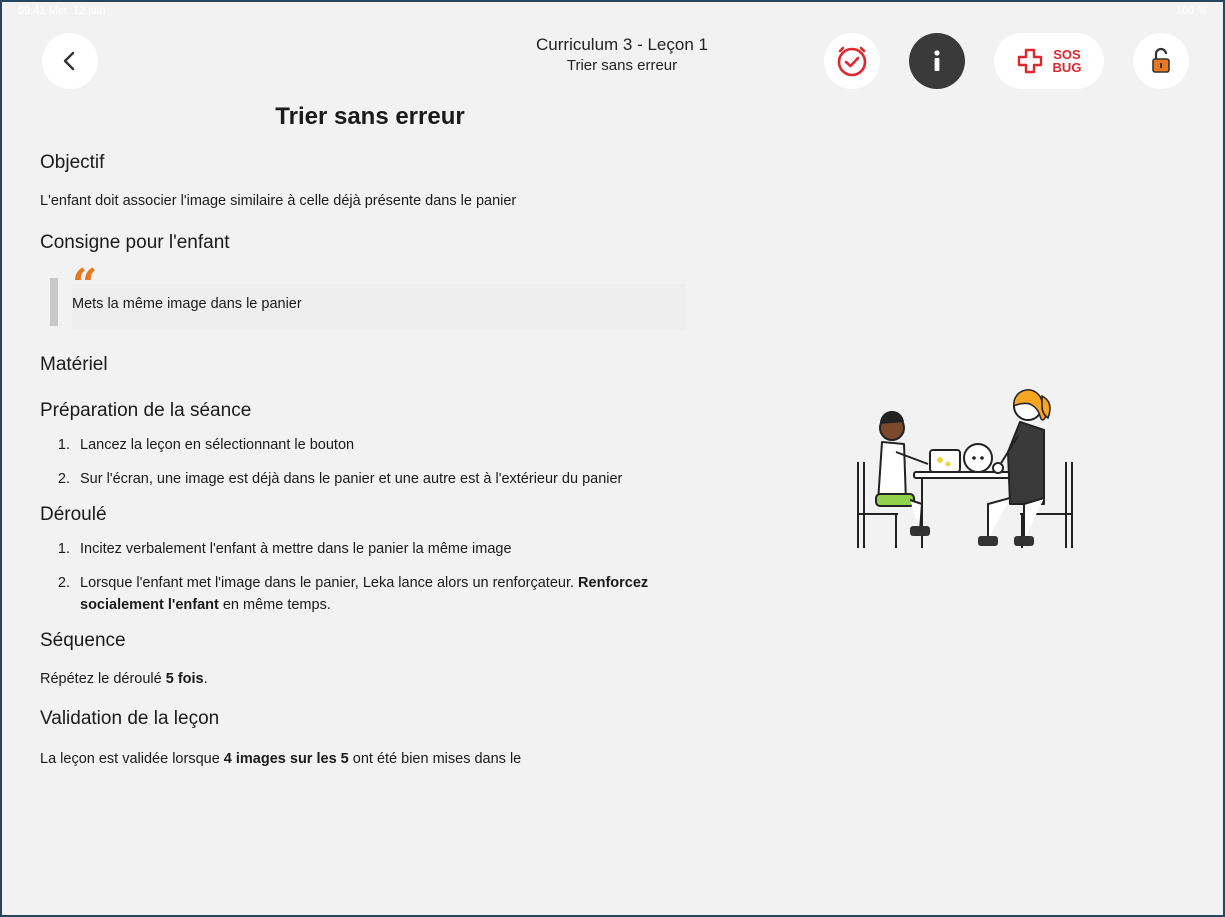 This screenshot has height=917, width=1225. Describe the element at coordinates (130, 718) in the screenshot. I see `validation-heading: Validation de la leçon` at that location.